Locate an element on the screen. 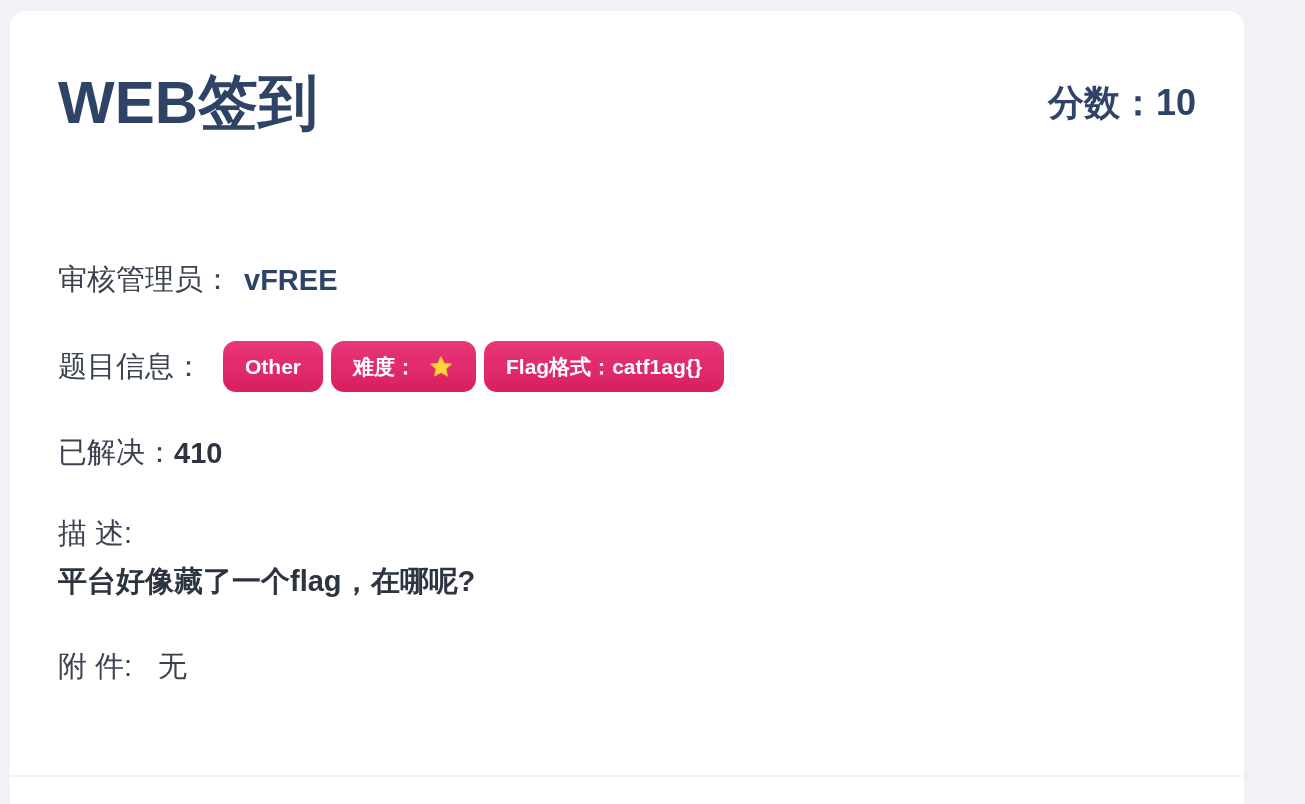 Image resolution: width=1305 pixels, height=804 pixels. attachment-label: 附 件: is located at coordinates (95, 666).